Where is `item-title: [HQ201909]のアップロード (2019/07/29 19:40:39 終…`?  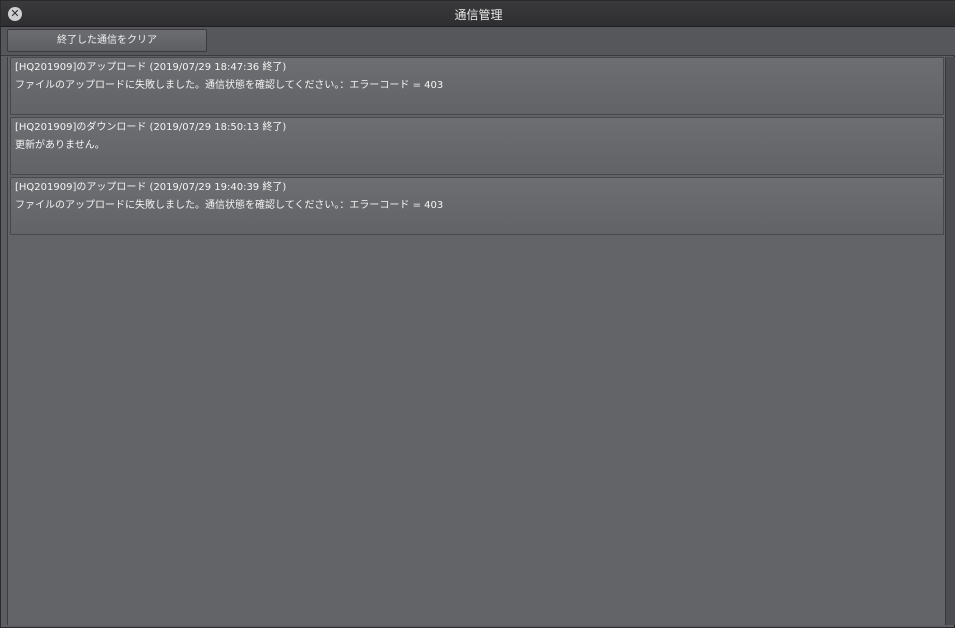 item-title: [HQ201909]のアップロード (2019/07/29 19:40:39 終… is located at coordinates (151, 187).